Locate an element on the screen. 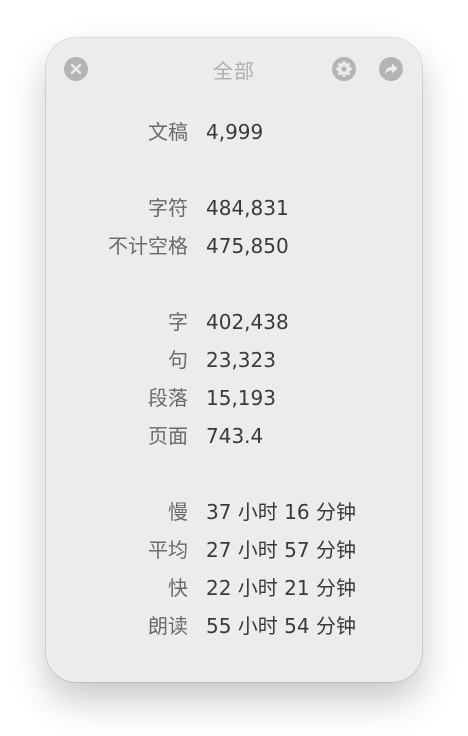 This screenshot has width=468, height=736. stat-value: 4,999 is located at coordinates (235, 132).